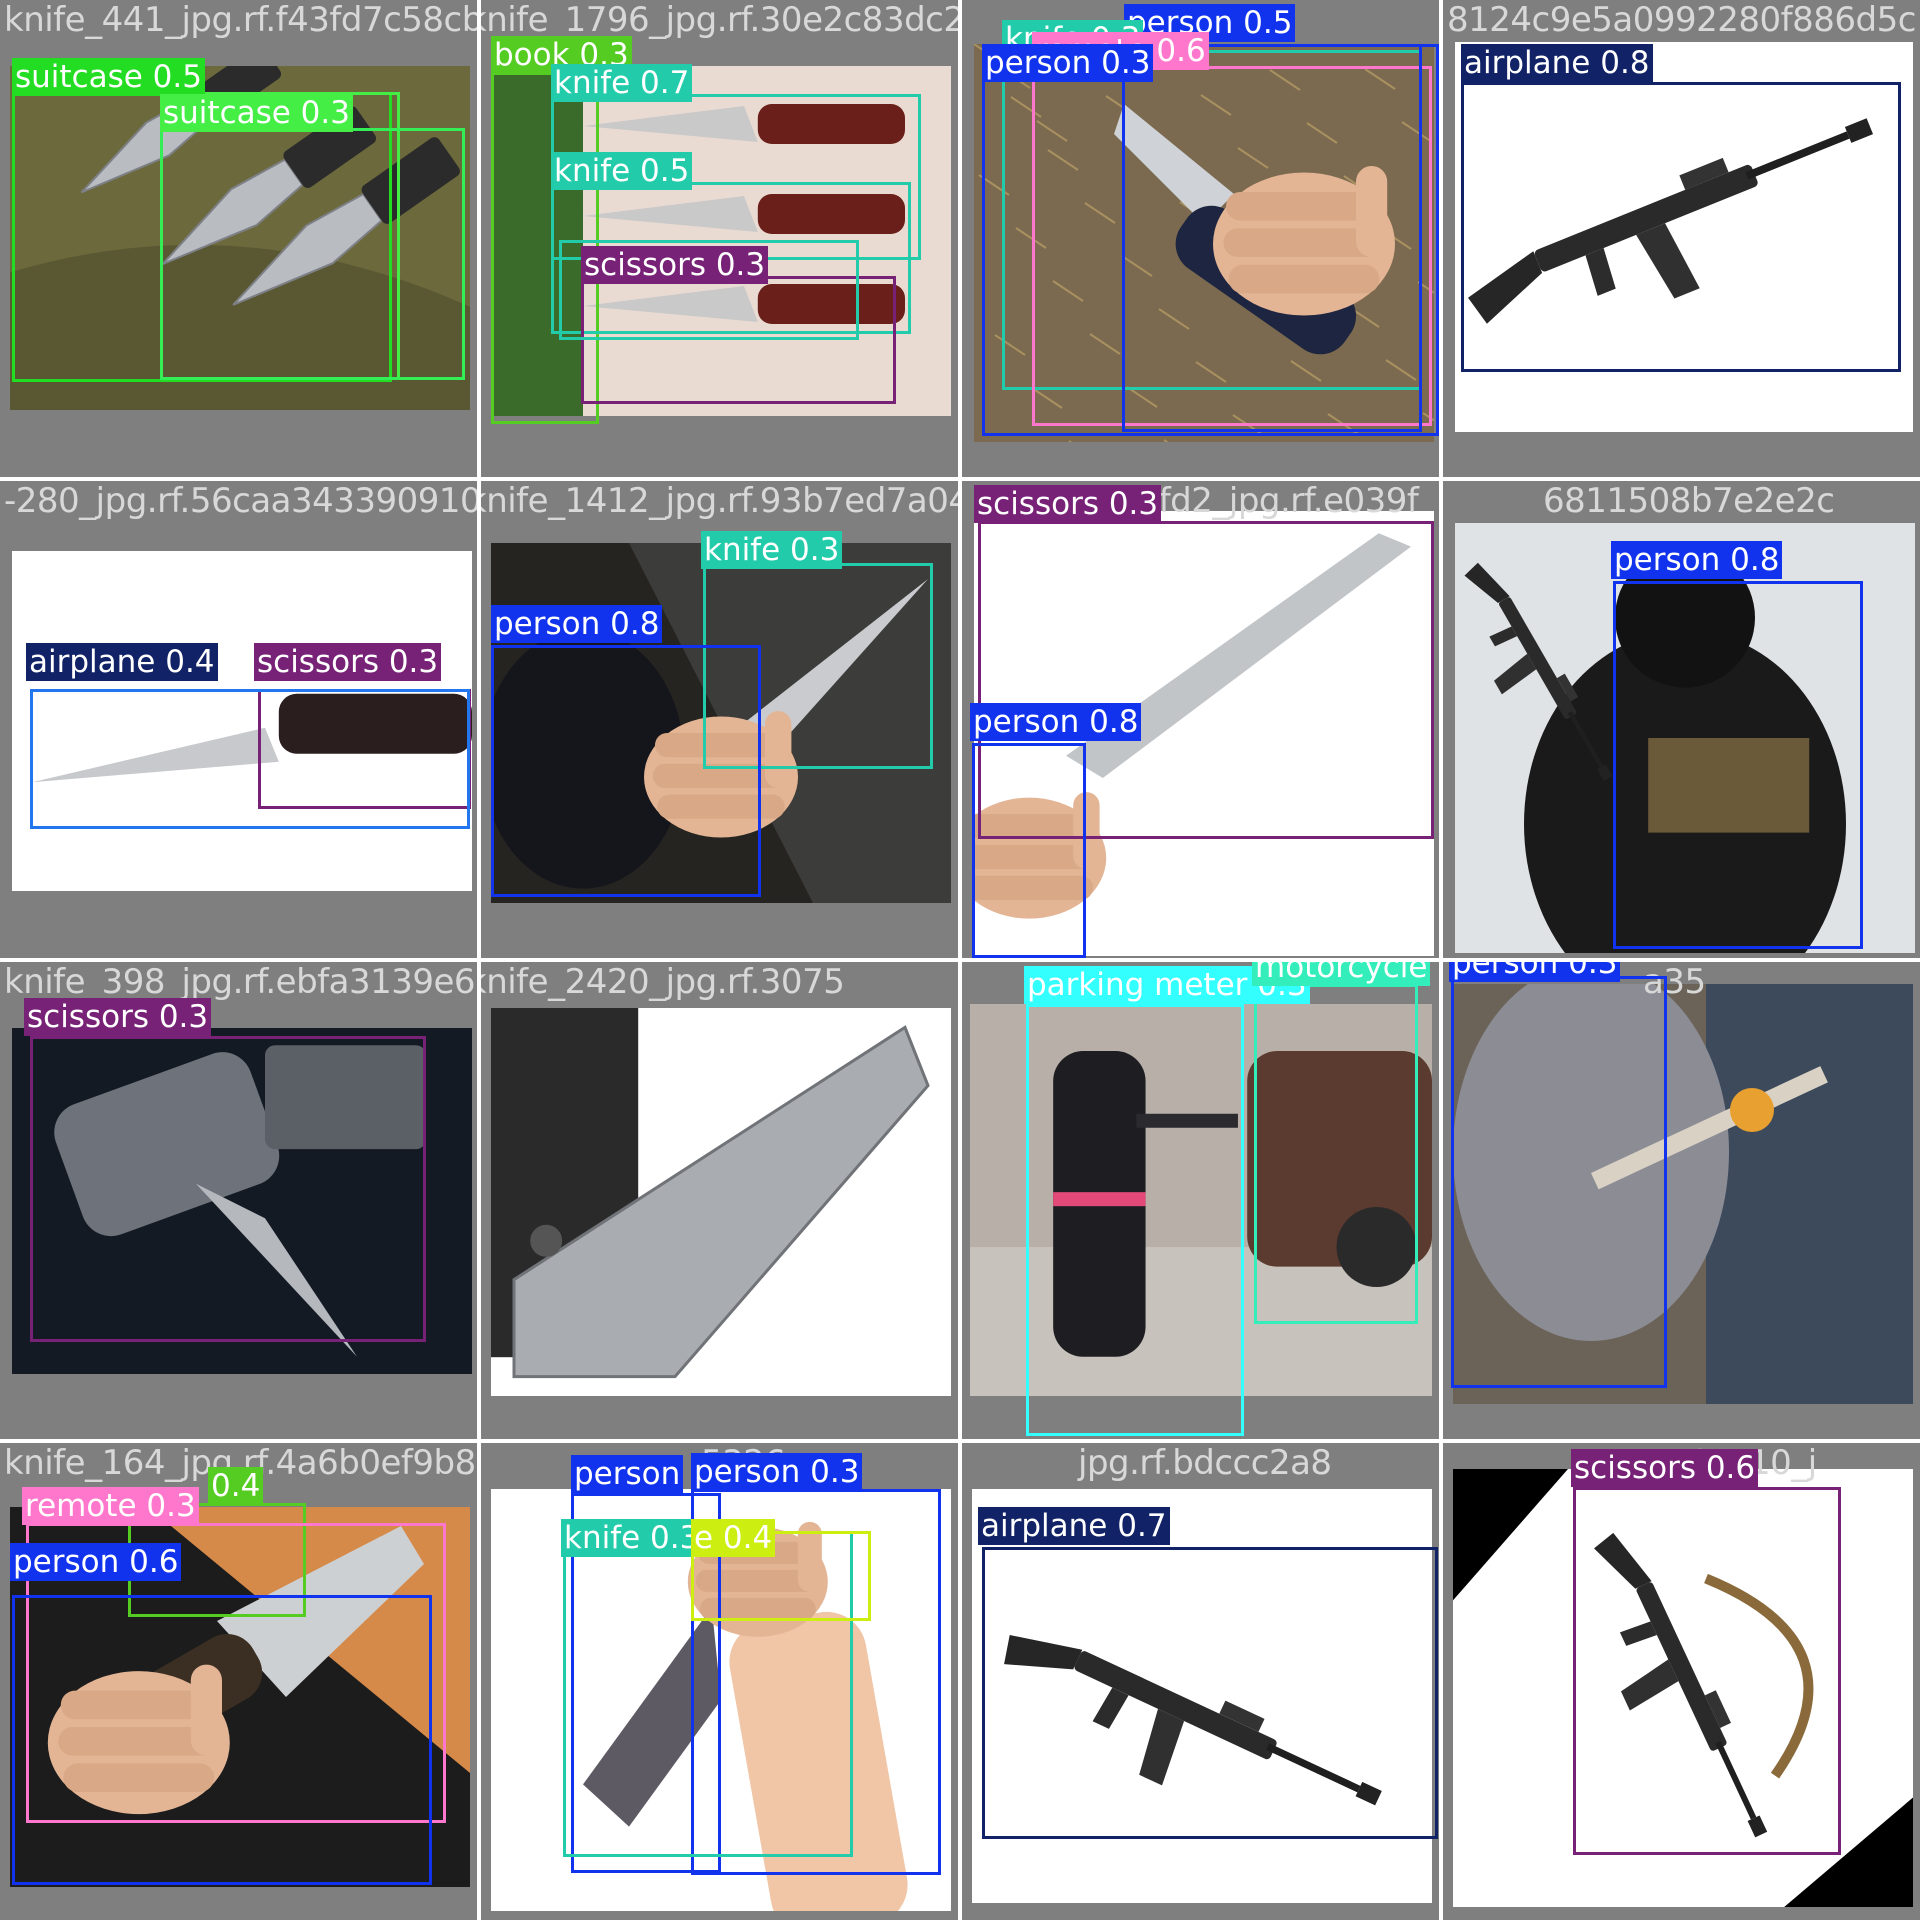 The image size is (1920, 1920). I want to click on detection-label: knife 0.7, so click(622, 83).